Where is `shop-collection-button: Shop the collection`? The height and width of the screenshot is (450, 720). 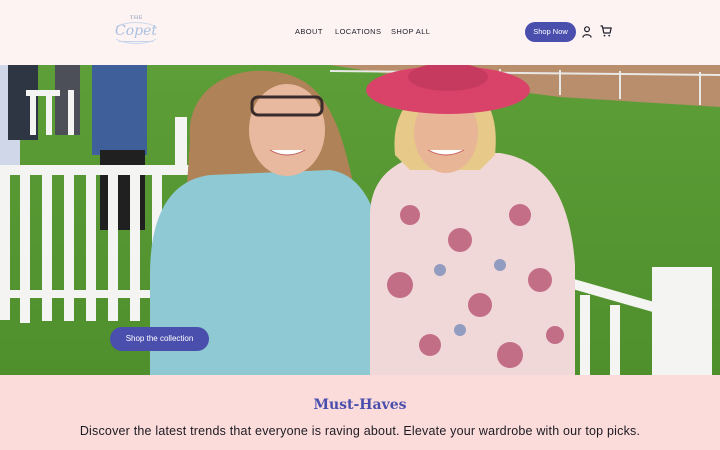
shop-collection-button: Shop the collection is located at coordinates (159, 339).